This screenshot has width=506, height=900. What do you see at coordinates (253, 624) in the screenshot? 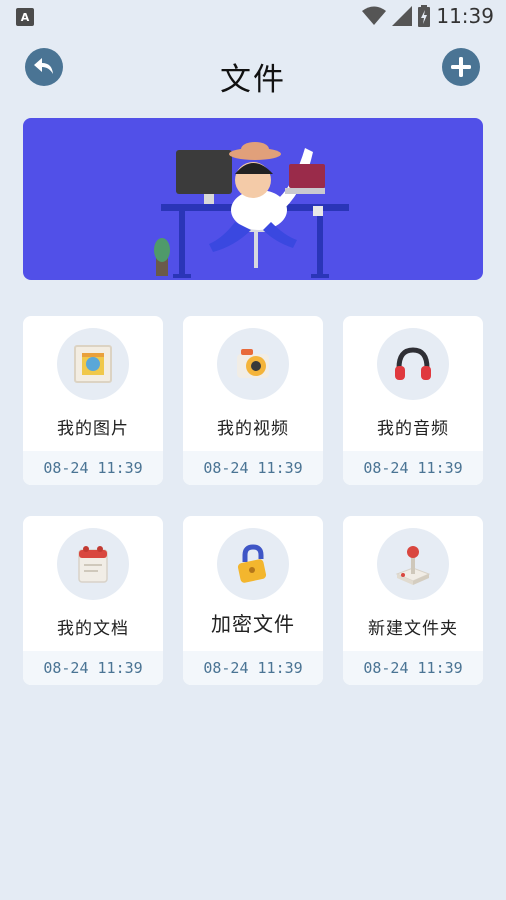
I see `card-label: 加密文件` at bounding box center [253, 624].